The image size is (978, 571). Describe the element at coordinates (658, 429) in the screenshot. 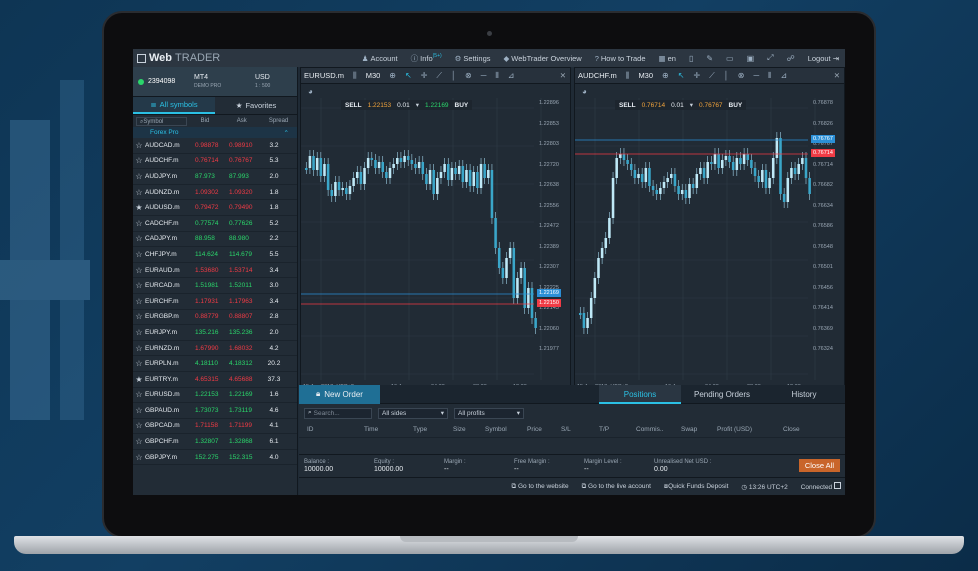

I see `column-header: Commis..` at that location.